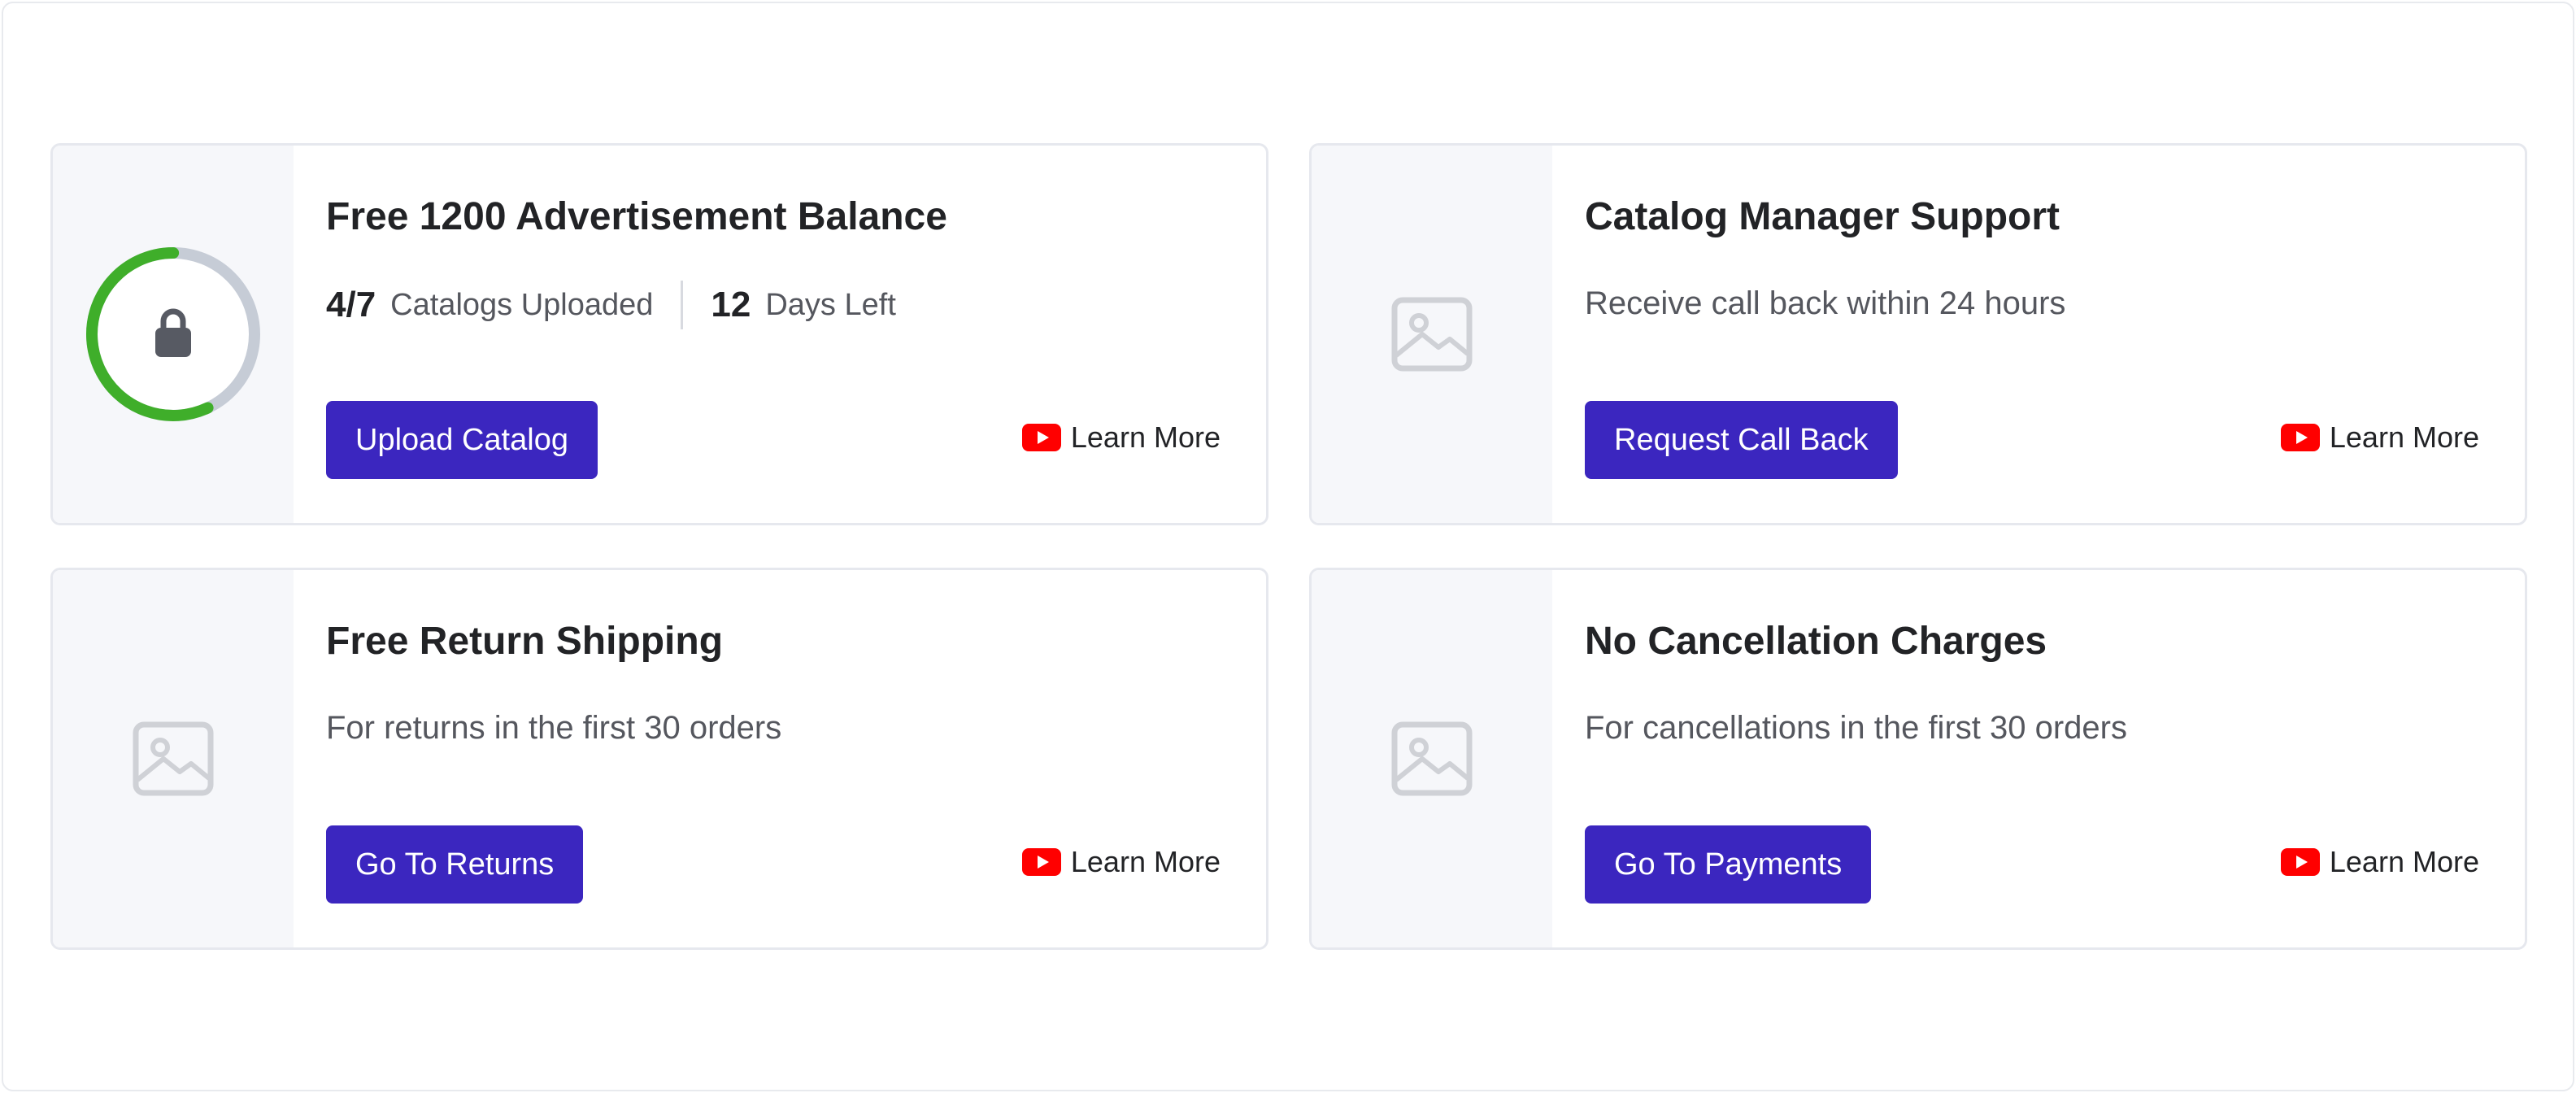 The image size is (2576, 1093). What do you see at coordinates (1822, 217) in the screenshot?
I see `card-title: Catalog Manager Support` at bounding box center [1822, 217].